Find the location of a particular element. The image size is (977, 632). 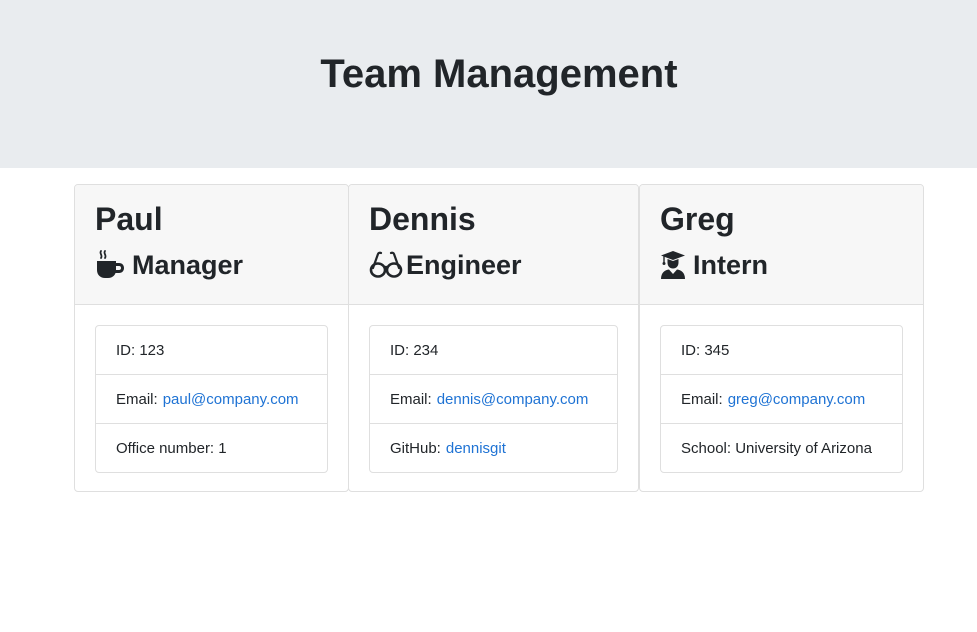

graduate-icon is located at coordinates (673, 265).